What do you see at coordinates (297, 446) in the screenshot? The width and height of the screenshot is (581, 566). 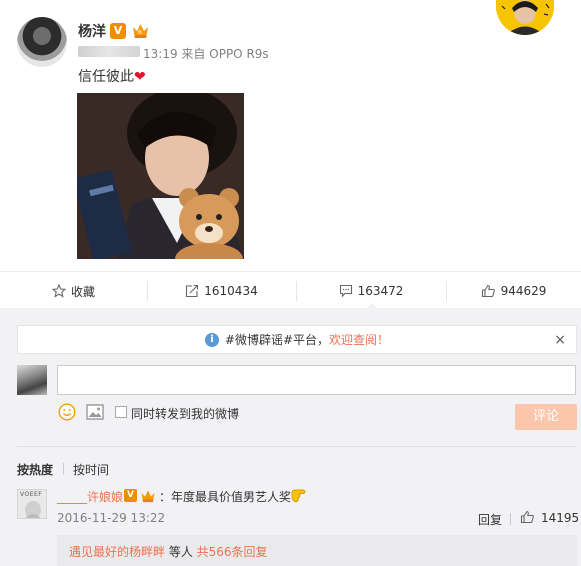 I see `section-divider` at bounding box center [297, 446].